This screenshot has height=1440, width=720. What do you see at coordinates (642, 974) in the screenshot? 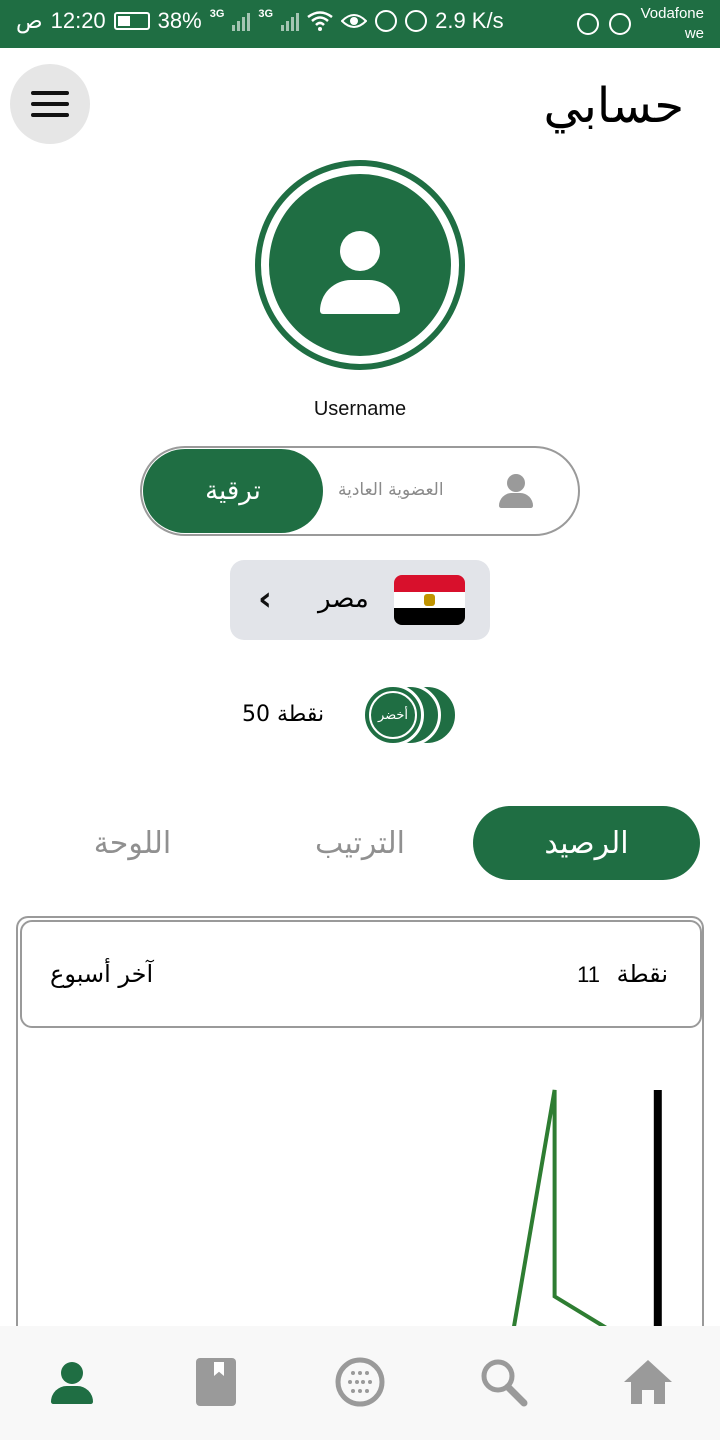
I see `summary-points-label: نقطة` at bounding box center [642, 974].